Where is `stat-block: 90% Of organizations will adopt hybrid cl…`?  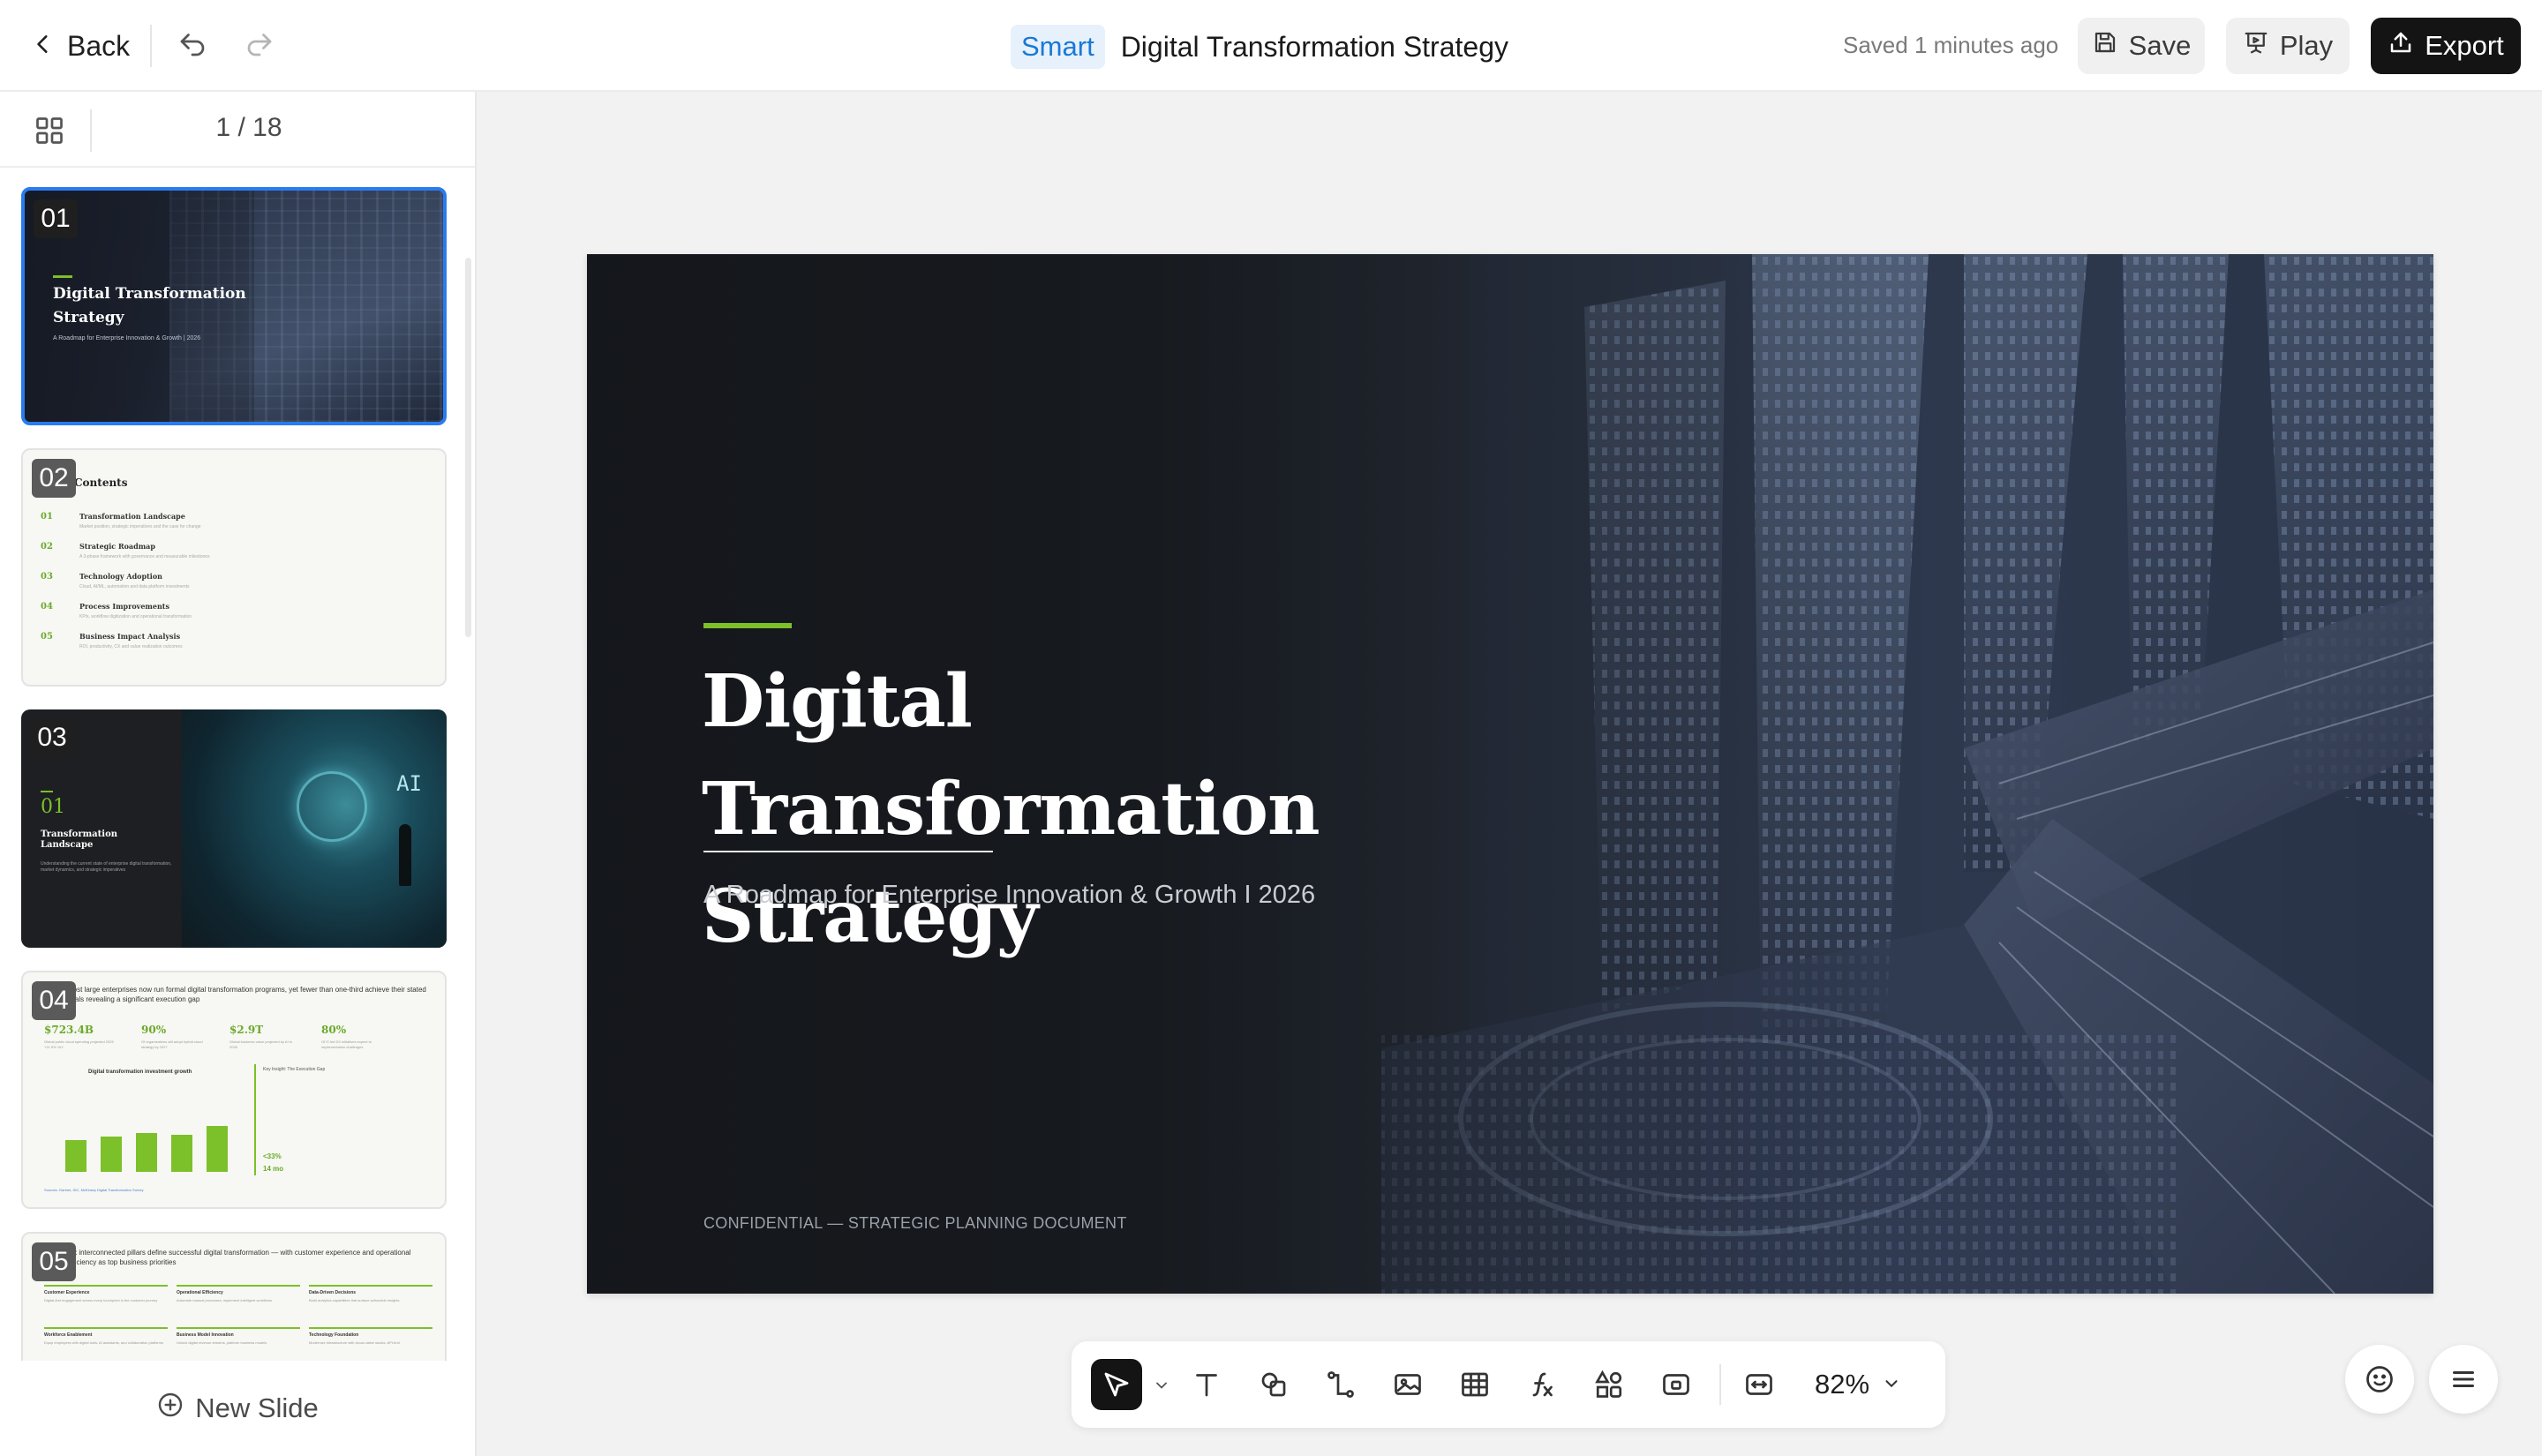 stat-block: 90% Of organizations will adopt hybrid cl… is located at coordinates (177, 1037).